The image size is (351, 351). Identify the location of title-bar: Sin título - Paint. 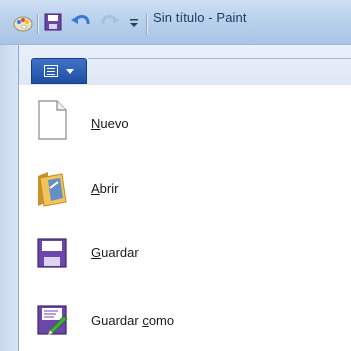
(175, 22).